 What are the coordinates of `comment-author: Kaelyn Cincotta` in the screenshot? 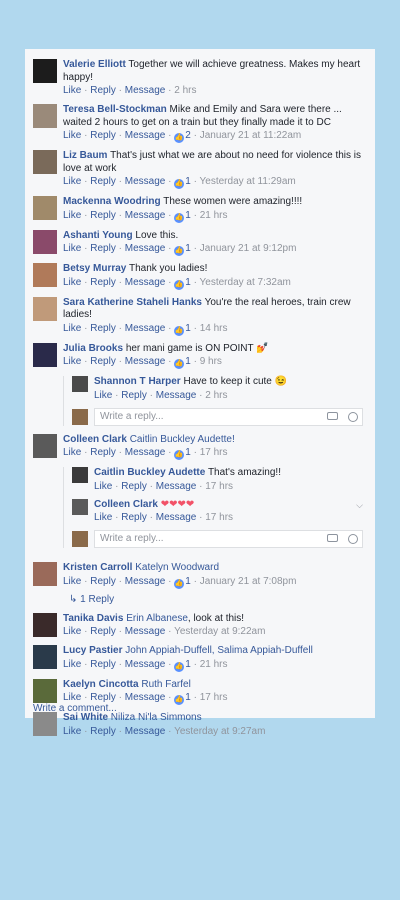 It's located at (101, 684).